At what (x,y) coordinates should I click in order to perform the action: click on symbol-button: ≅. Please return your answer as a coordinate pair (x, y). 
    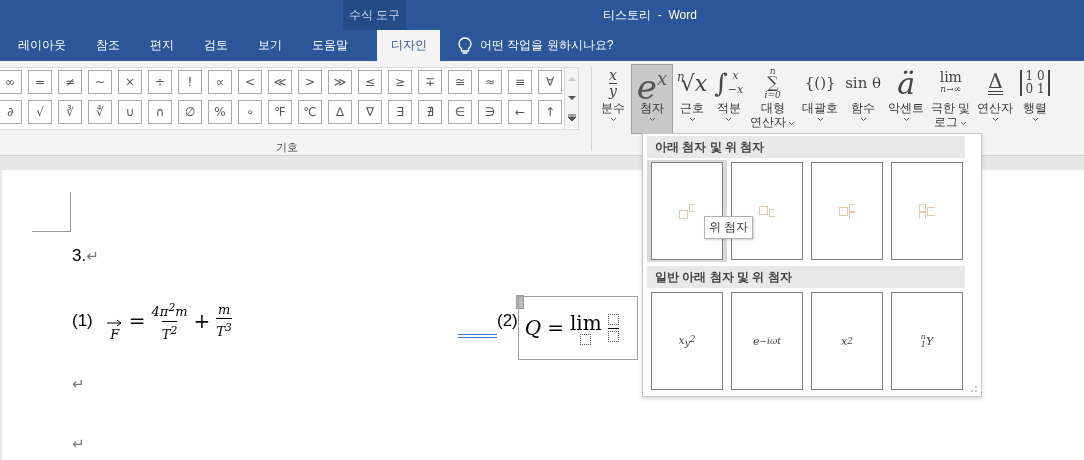
    Looking at the image, I should click on (460, 82).